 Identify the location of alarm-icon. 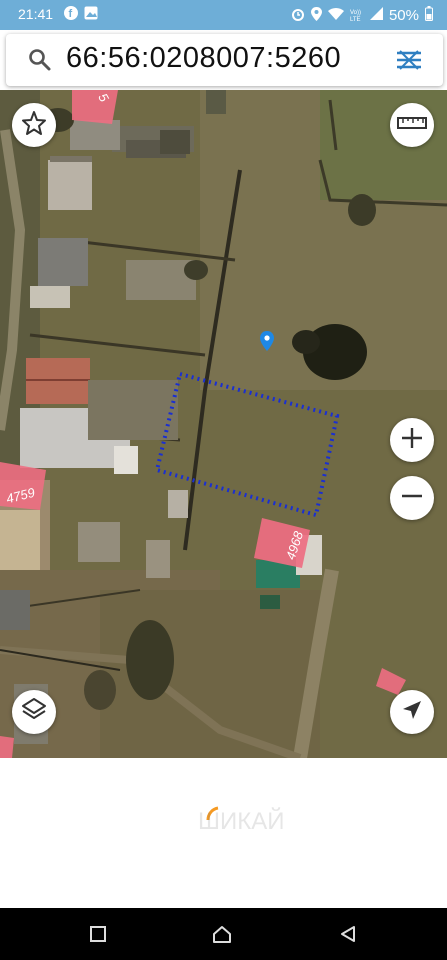
(298, 16).